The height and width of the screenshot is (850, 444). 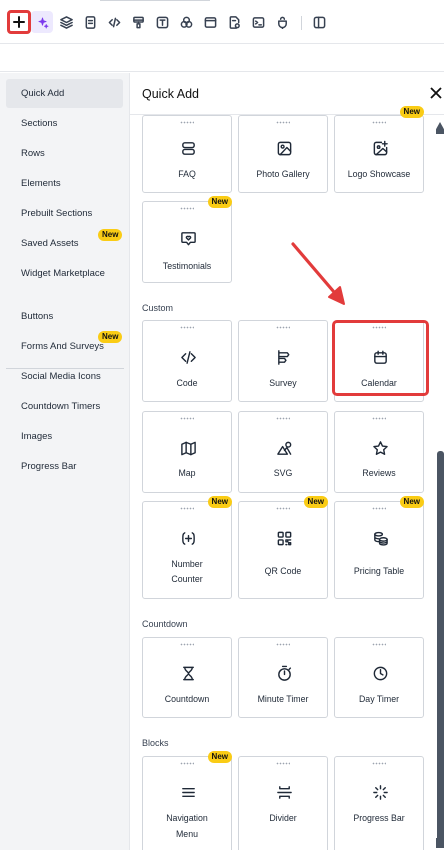 I want to click on pages-button, so click(x=90, y=22).